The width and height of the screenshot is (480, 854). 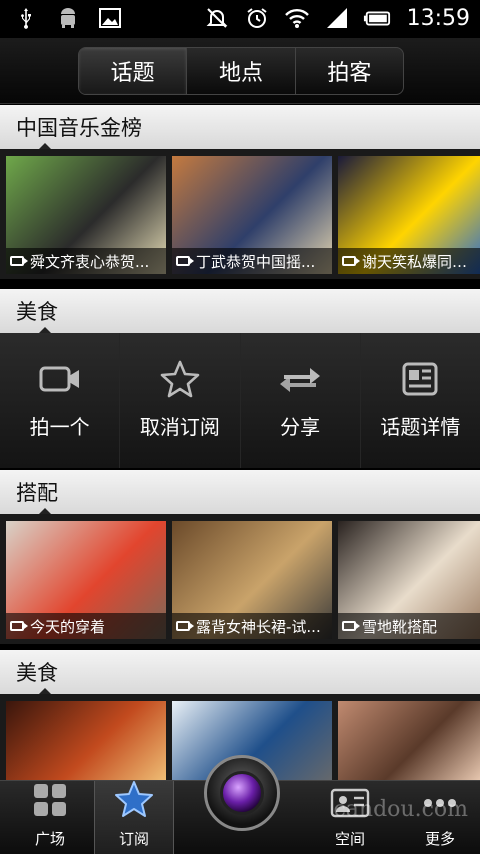 What do you see at coordinates (133, 71) in the screenshot?
I see `tab-topics: 话题` at bounding box center [133, 71].